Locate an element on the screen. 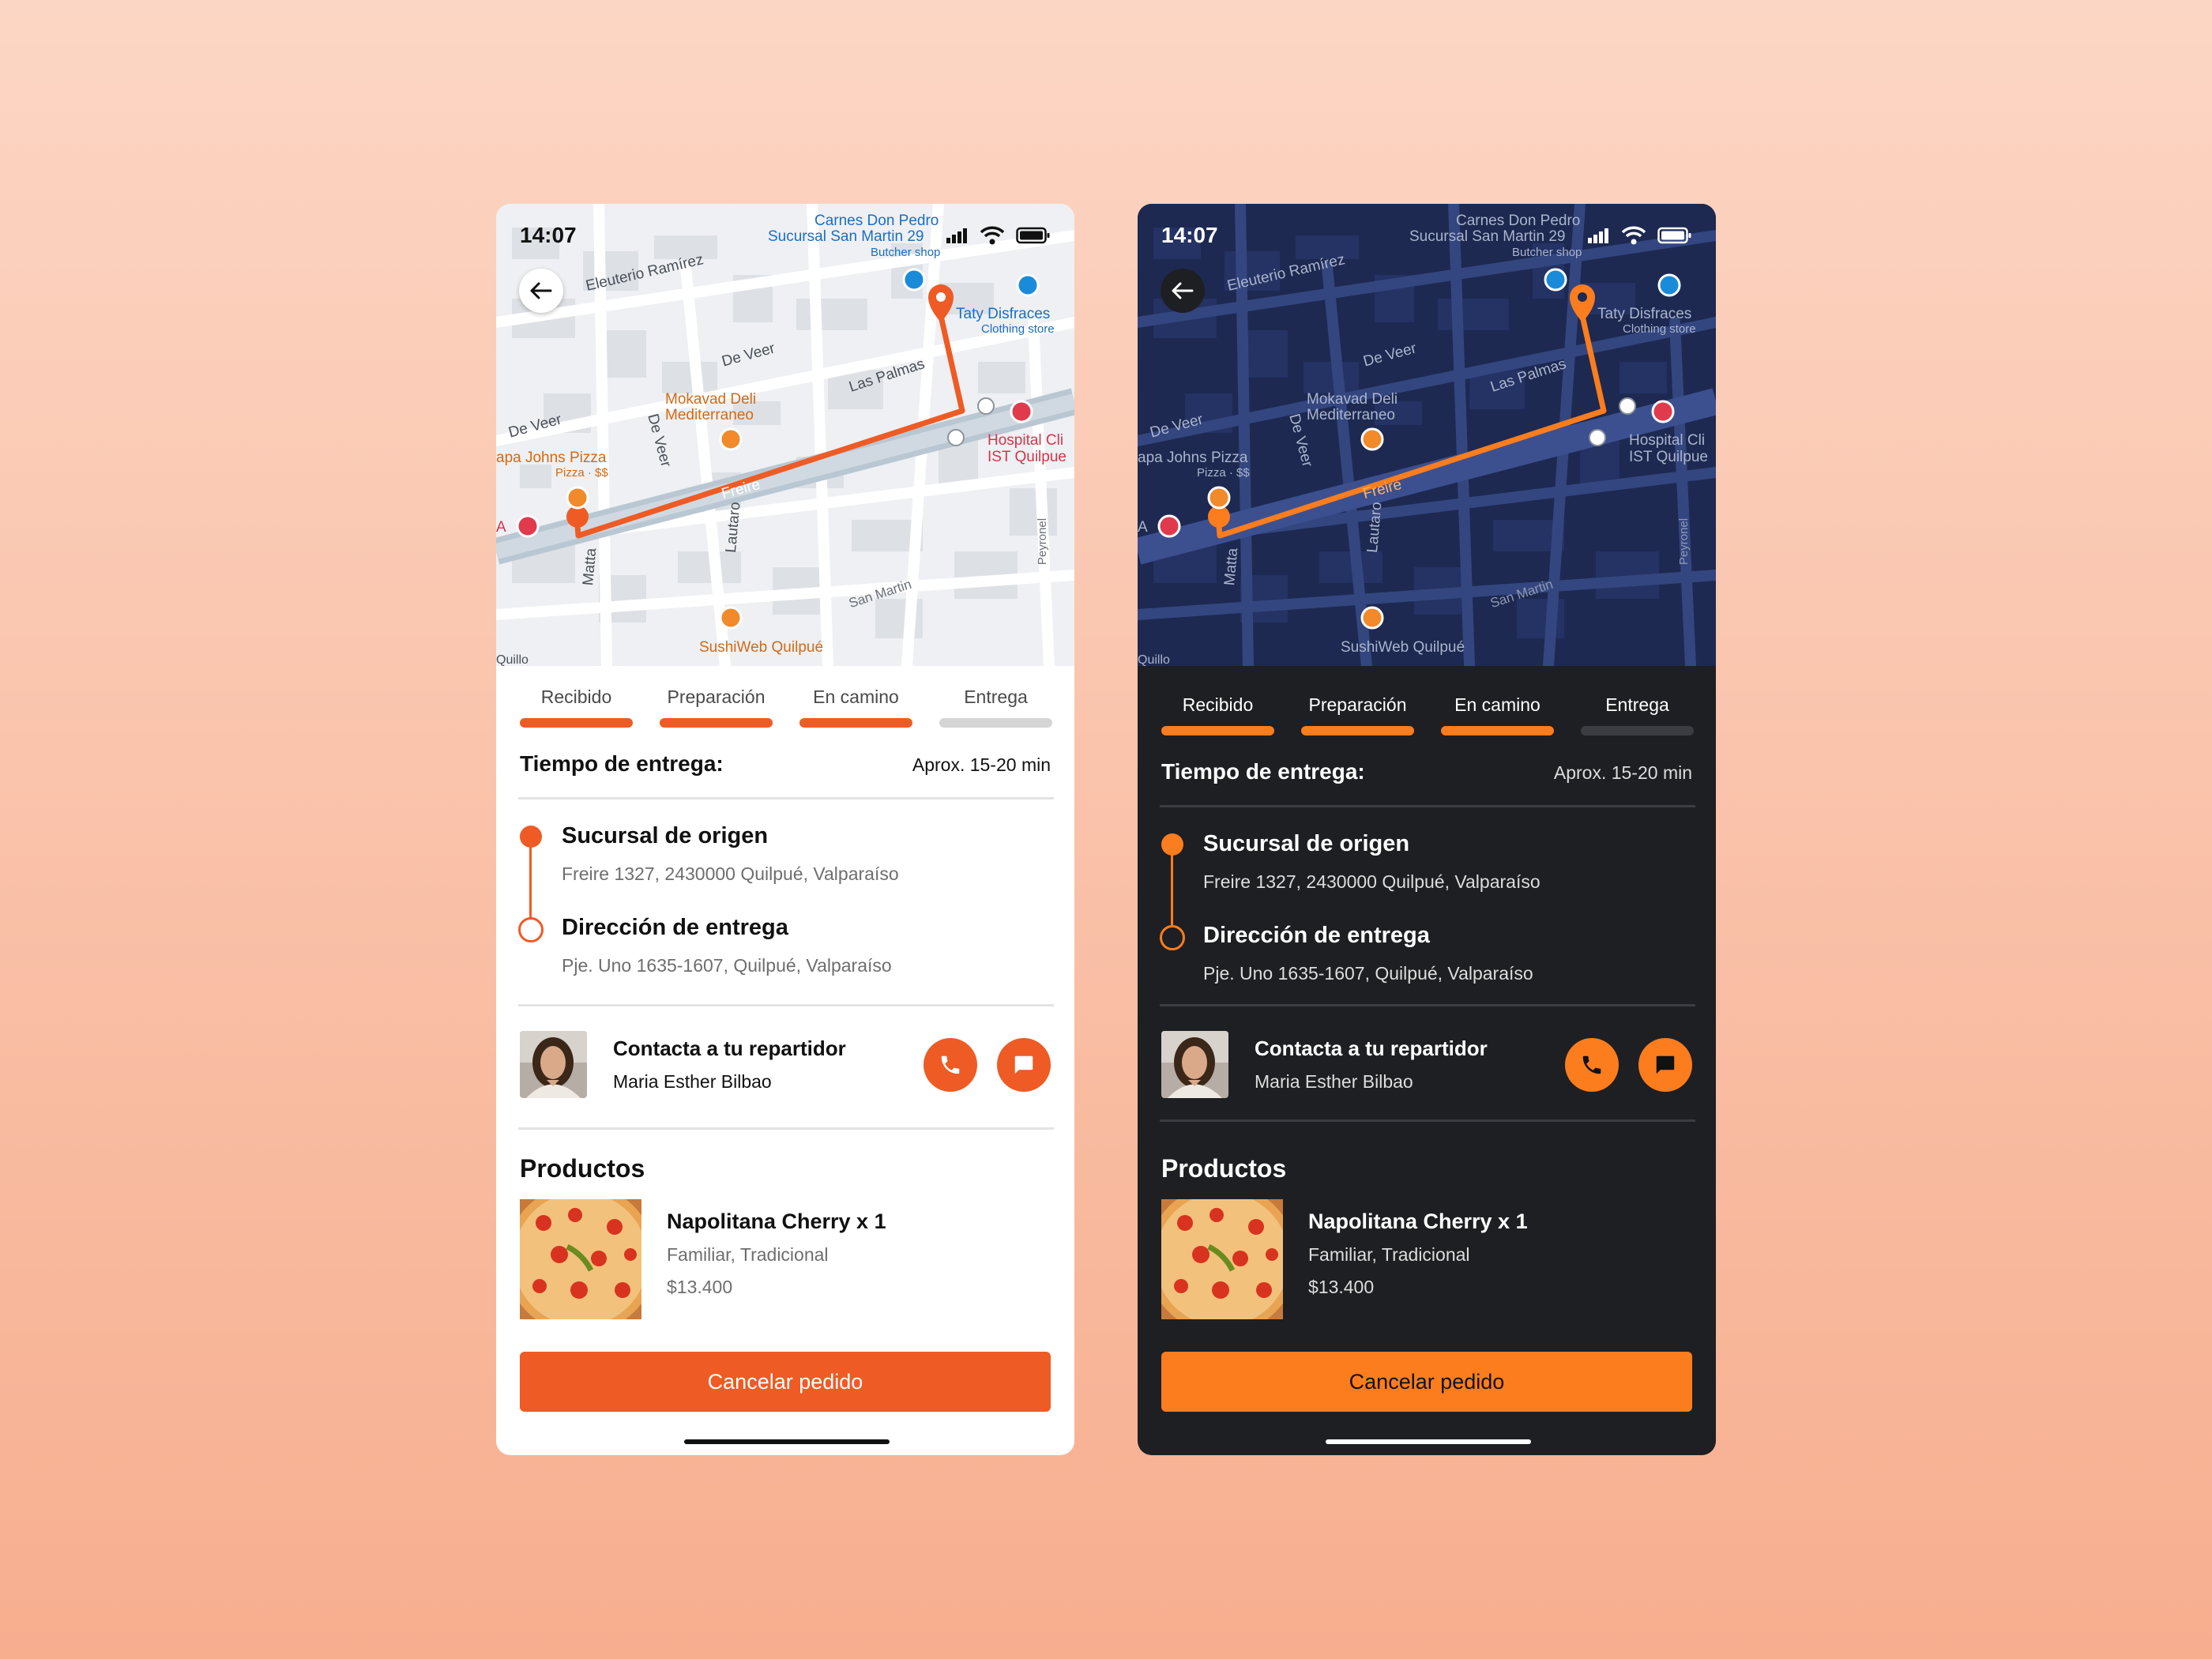 The width and height of the screenshot is (2212, 1659). step-label: Entrega is located at coordinates (996, 697).